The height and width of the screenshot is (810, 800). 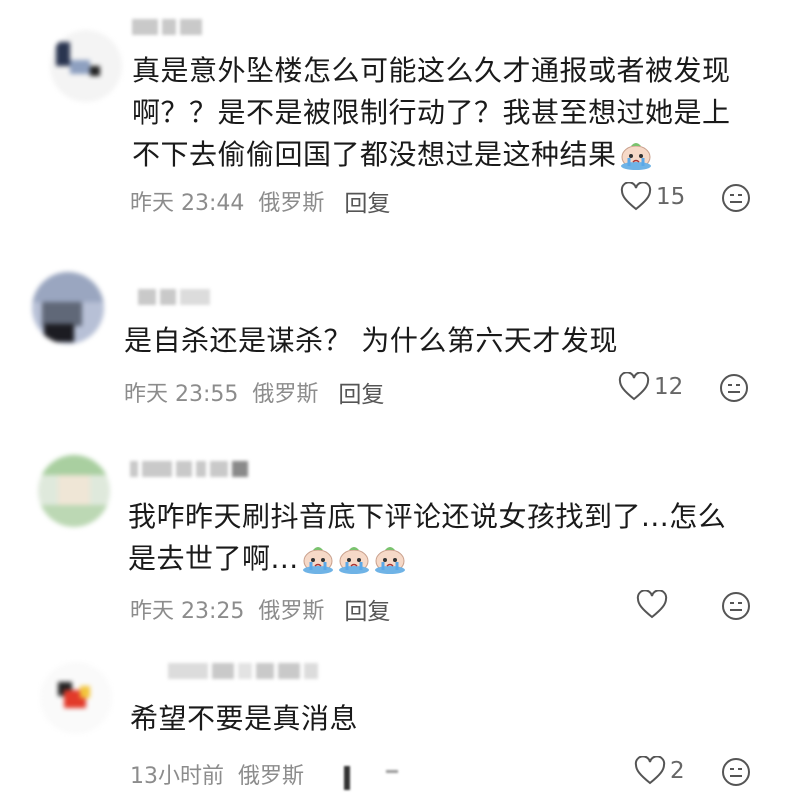 I want to click on comment-text: 是自杀还是谋杀？ 为什么第六天才发现, so click(x=371, y=341).